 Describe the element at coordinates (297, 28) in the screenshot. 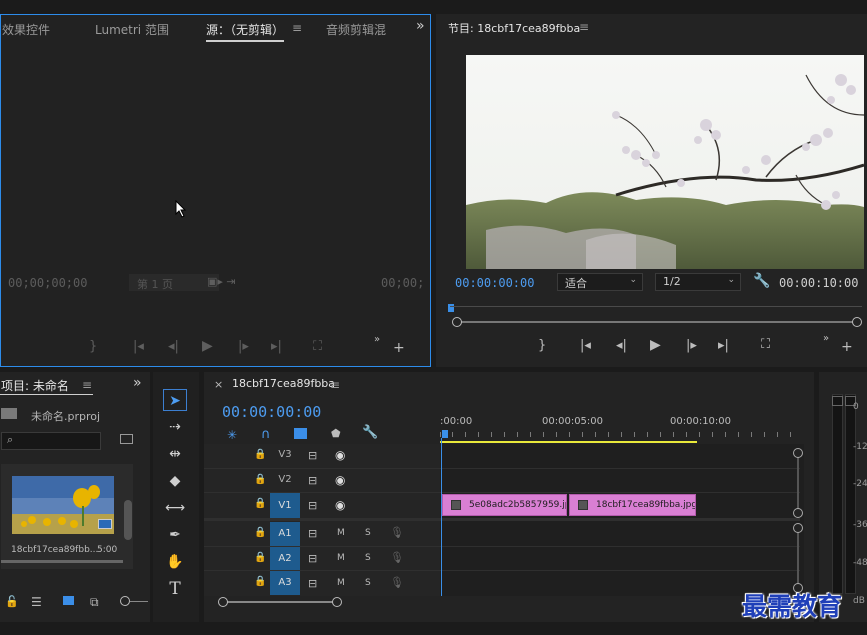

I see `source-menu-icon: ≡` at that location.